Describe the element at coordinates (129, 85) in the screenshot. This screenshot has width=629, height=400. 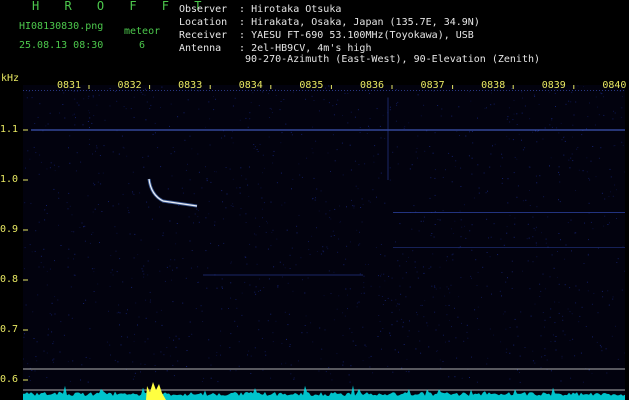
I see `x-tick-label: 0832` at that location.